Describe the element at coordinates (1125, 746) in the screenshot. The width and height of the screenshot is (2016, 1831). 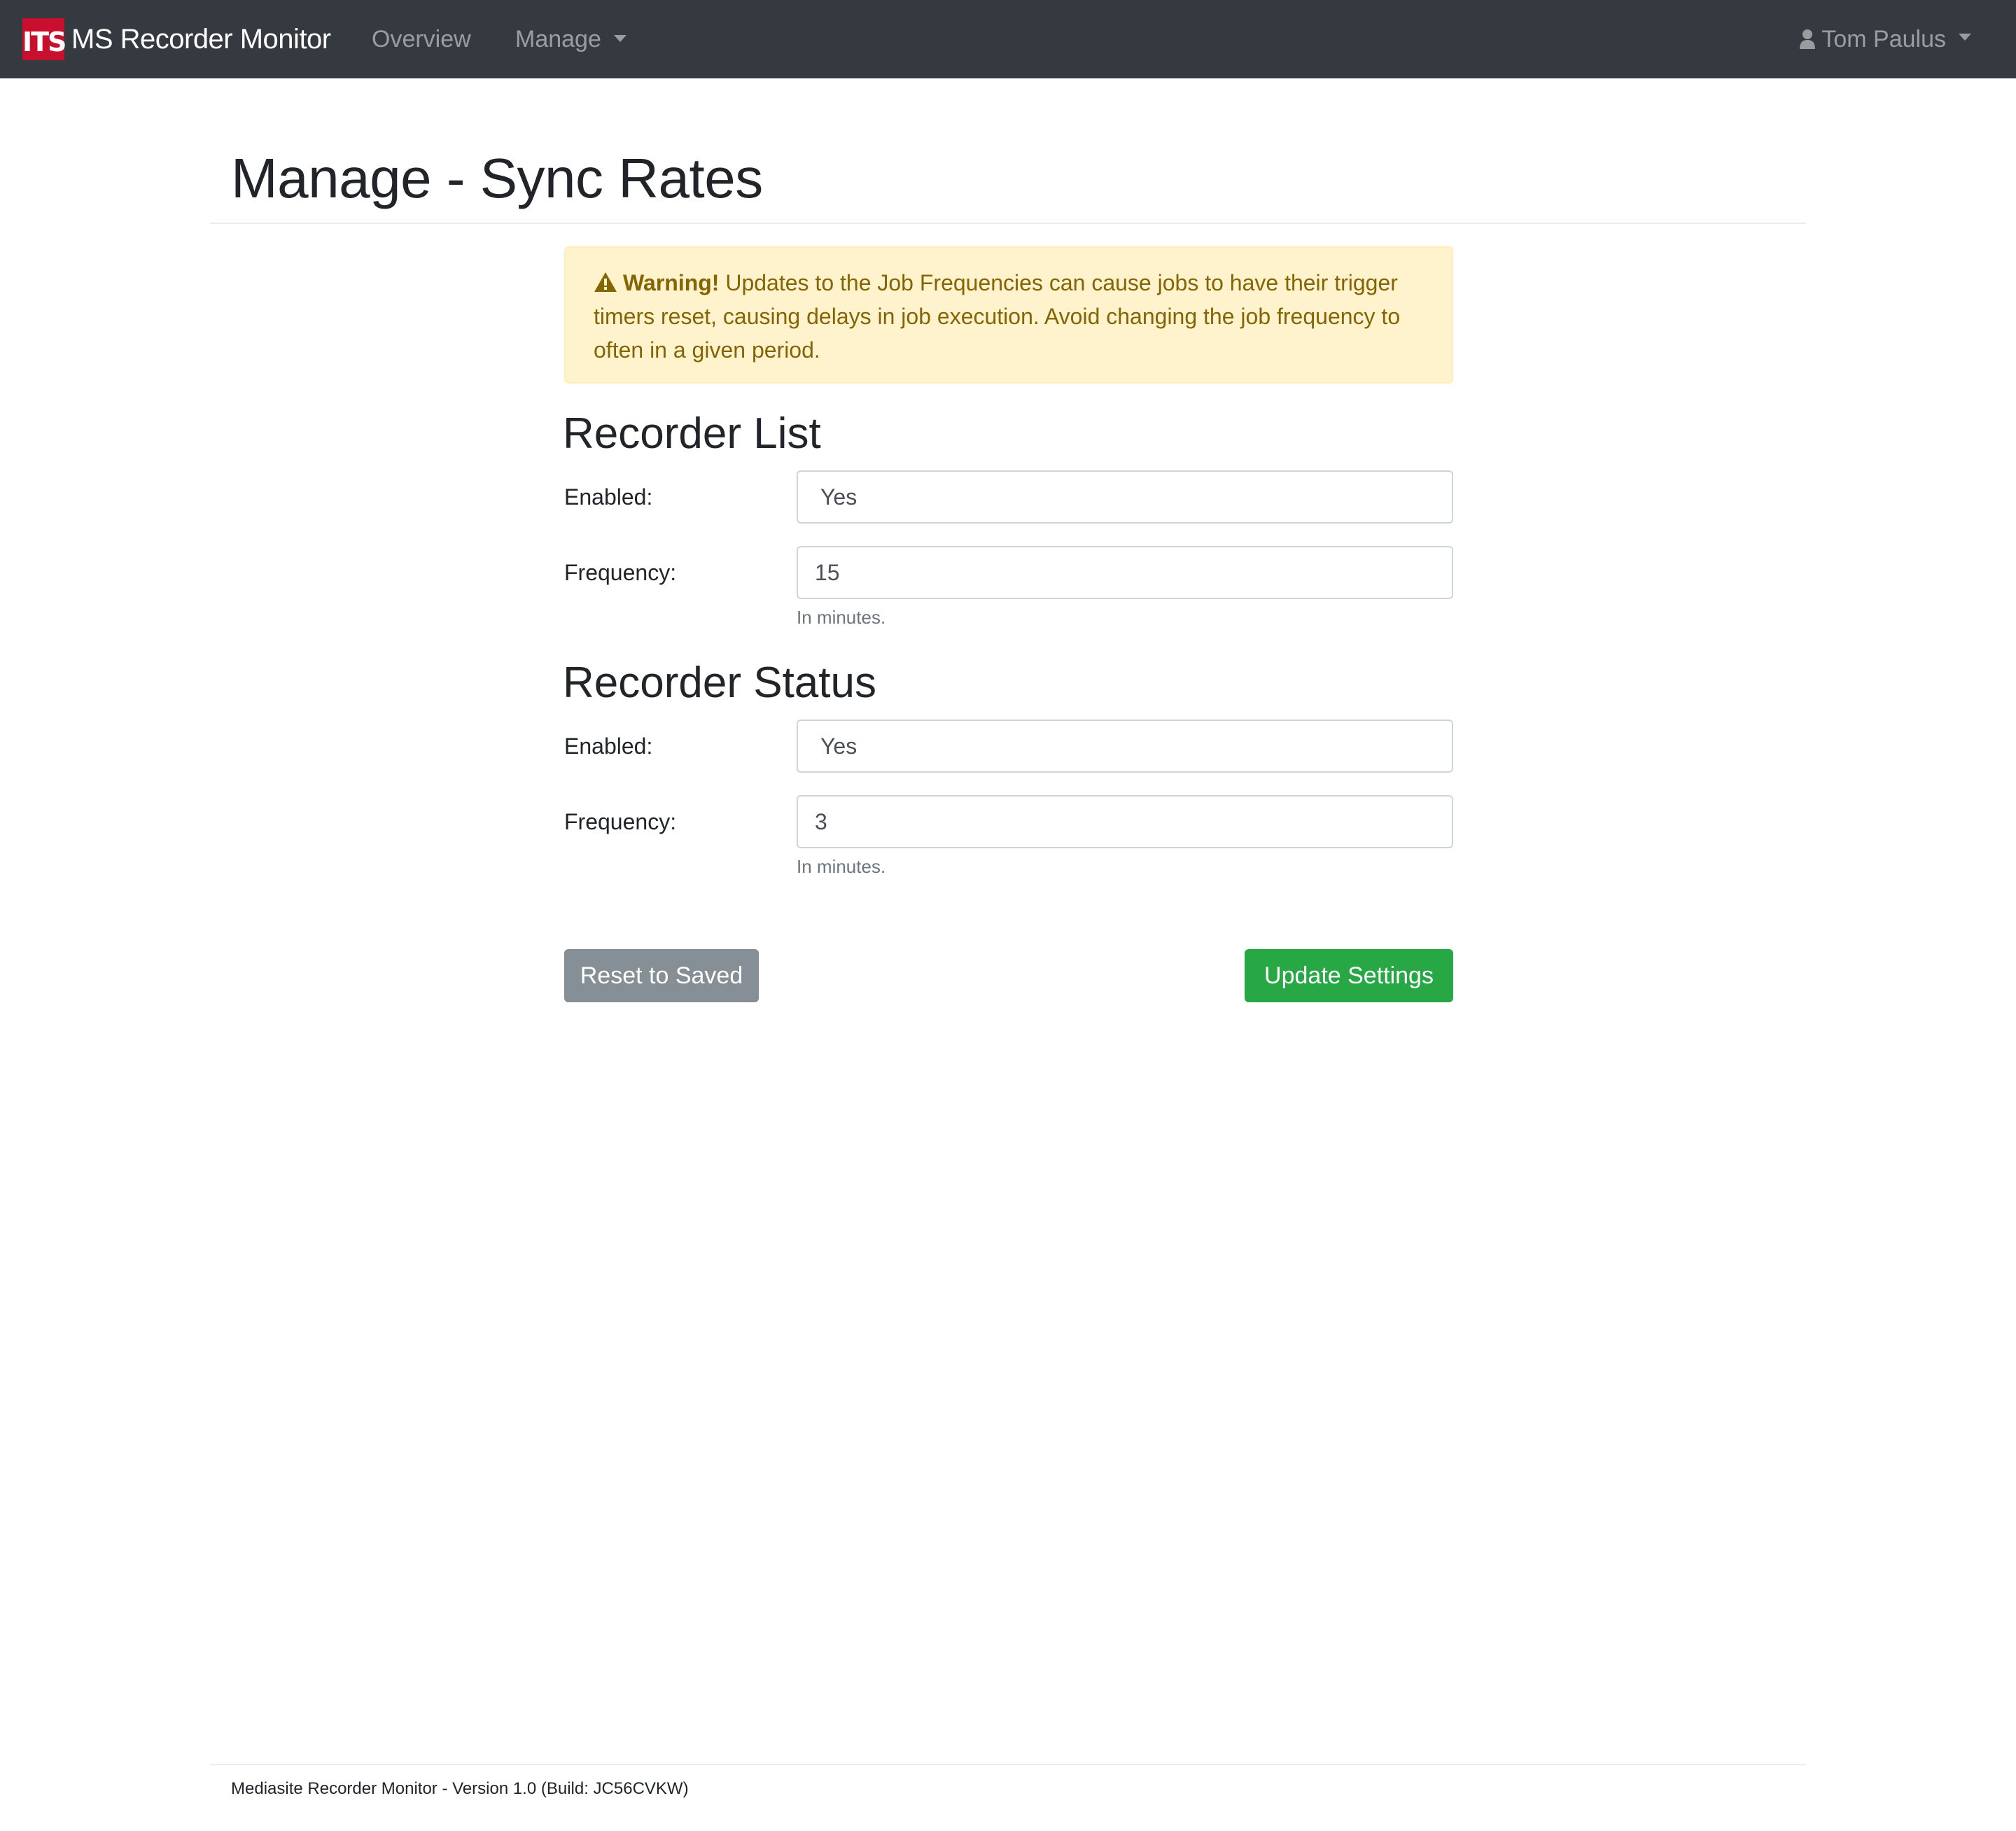
I see `recorder-status-enabled-select: Yes` at that location.